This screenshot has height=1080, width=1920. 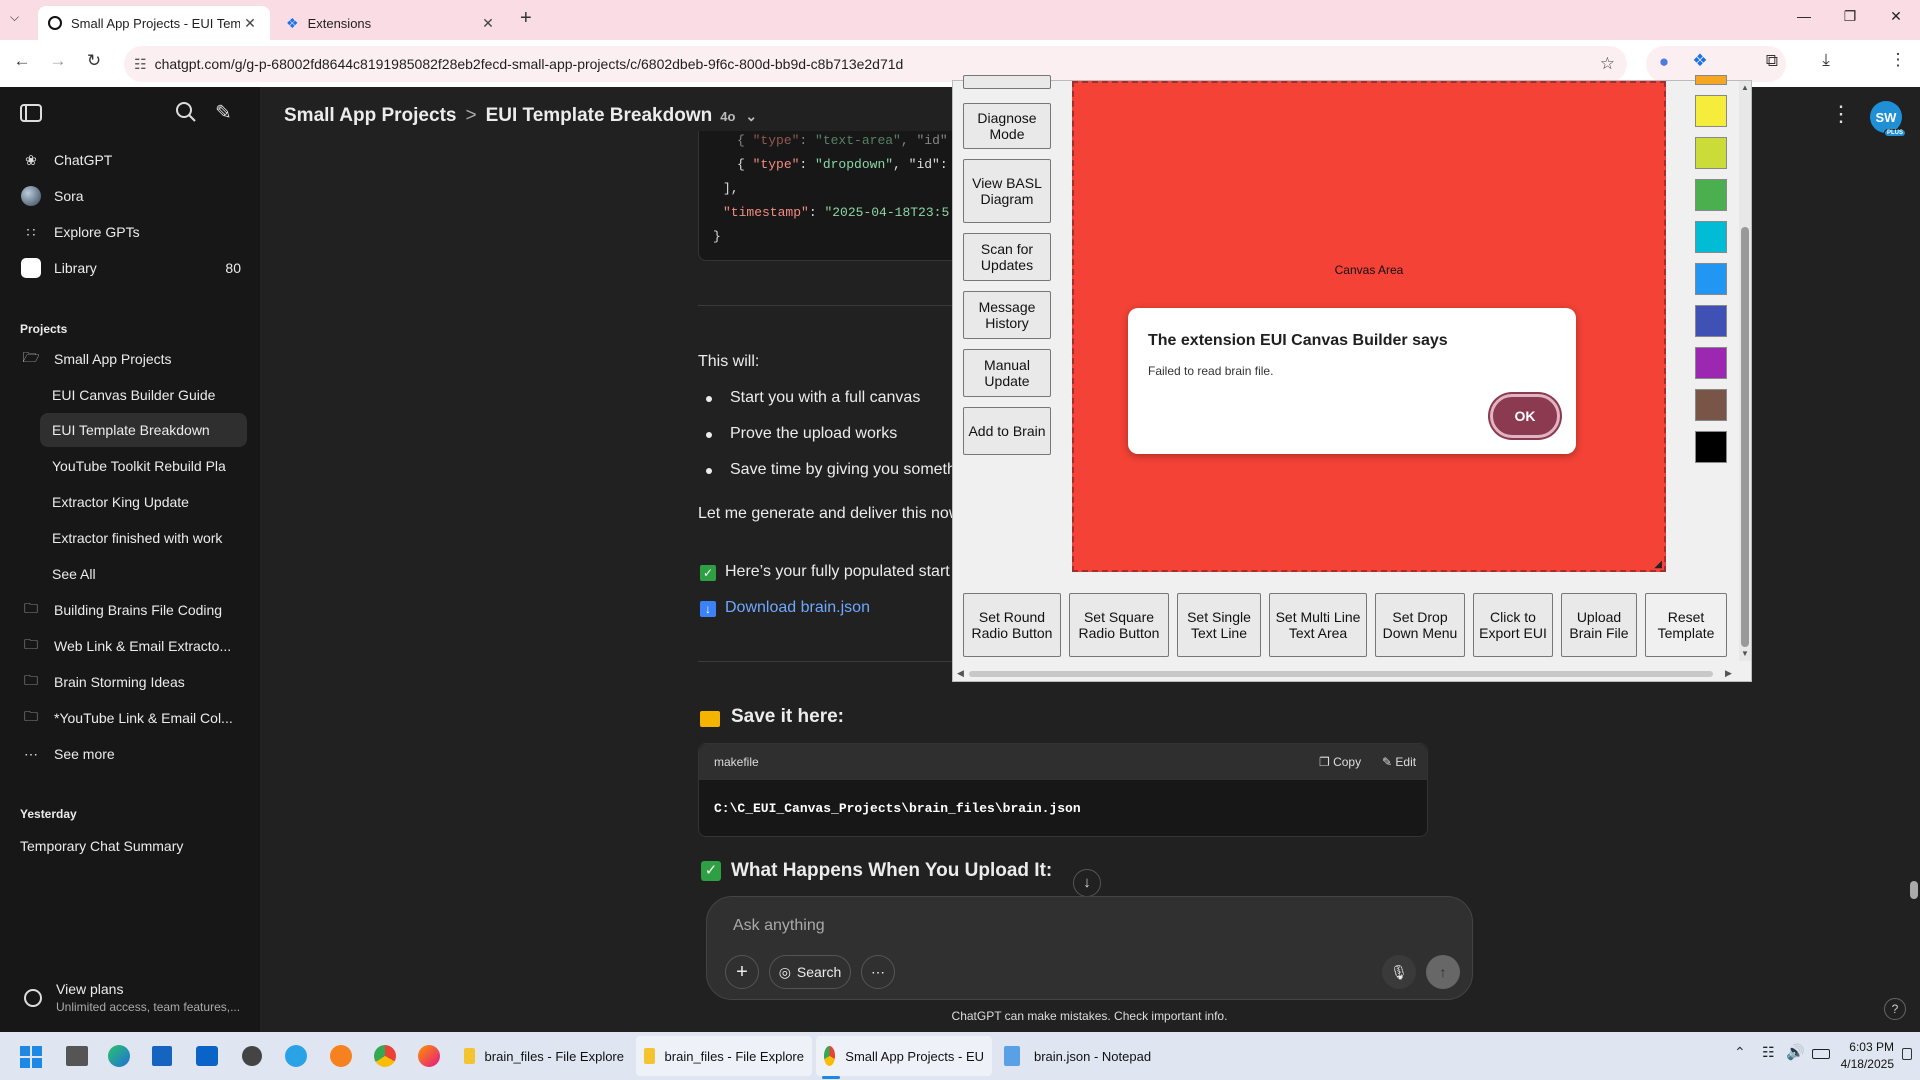 I want to click on set-drop-down-menu-button: Set Drop Down Menu, so click(x=1420, y=625).